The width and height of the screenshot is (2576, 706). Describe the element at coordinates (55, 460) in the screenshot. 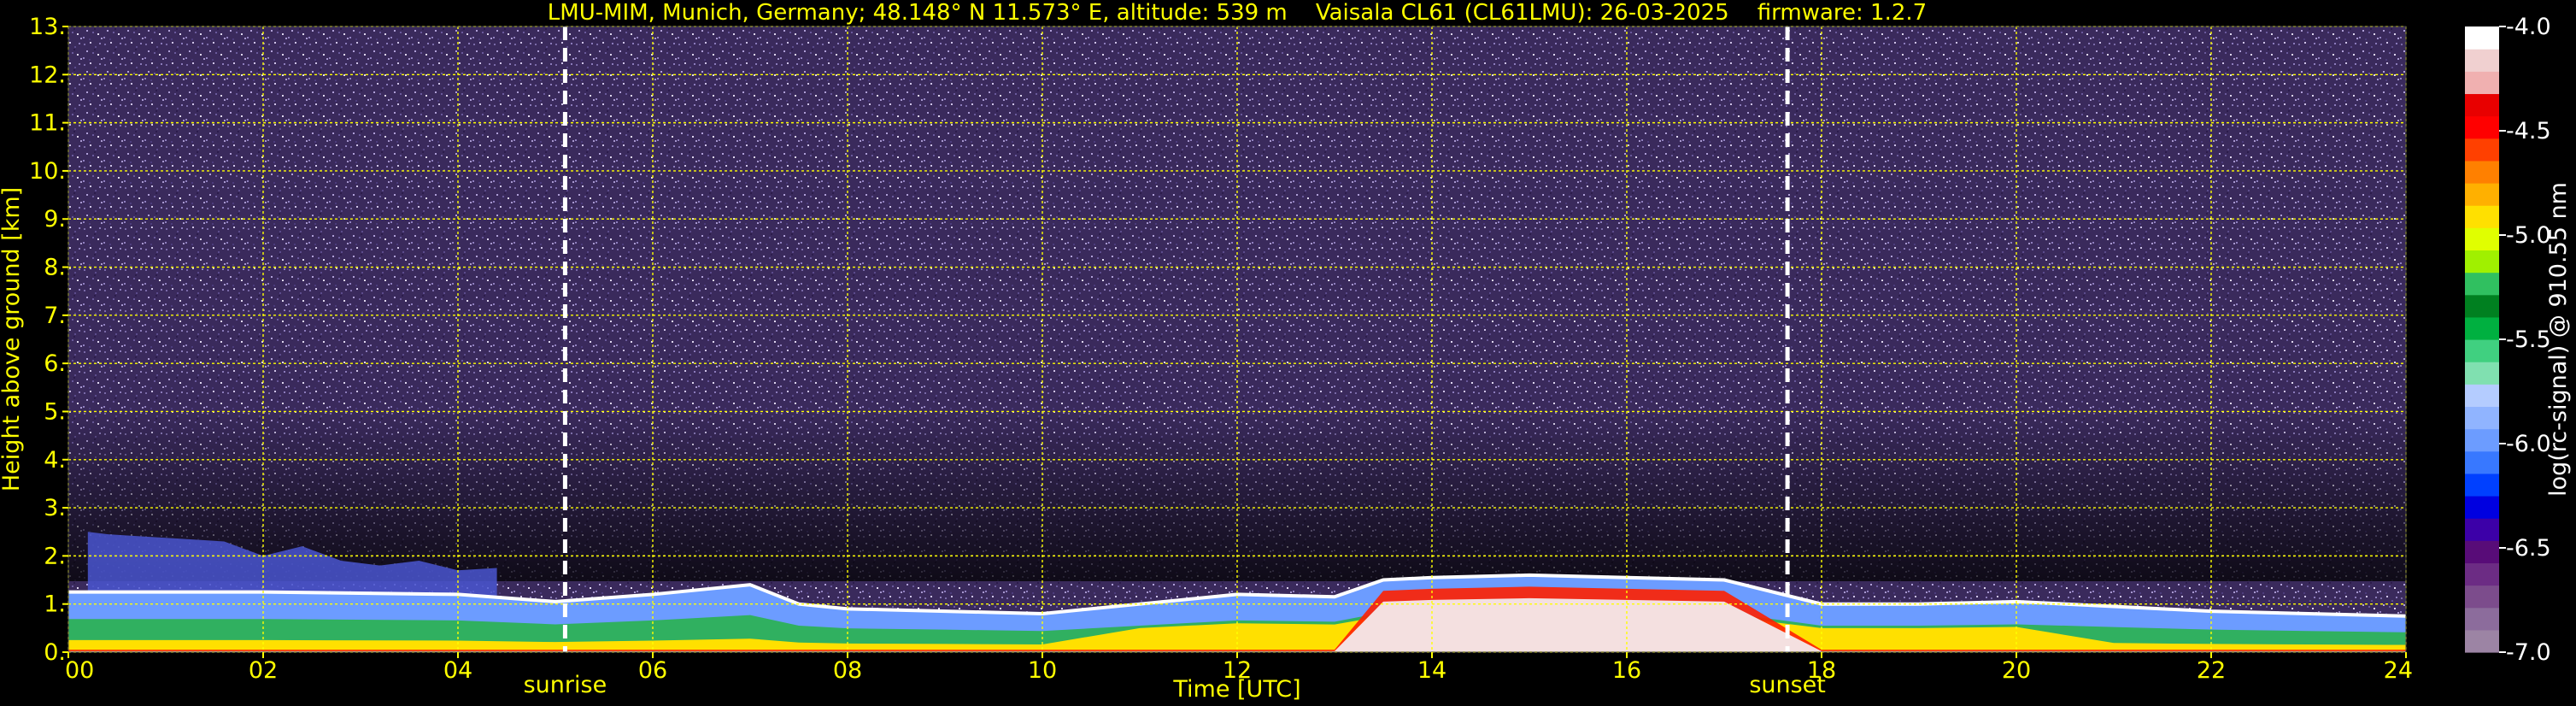

I see `y-tick-label: 4.` at that location.